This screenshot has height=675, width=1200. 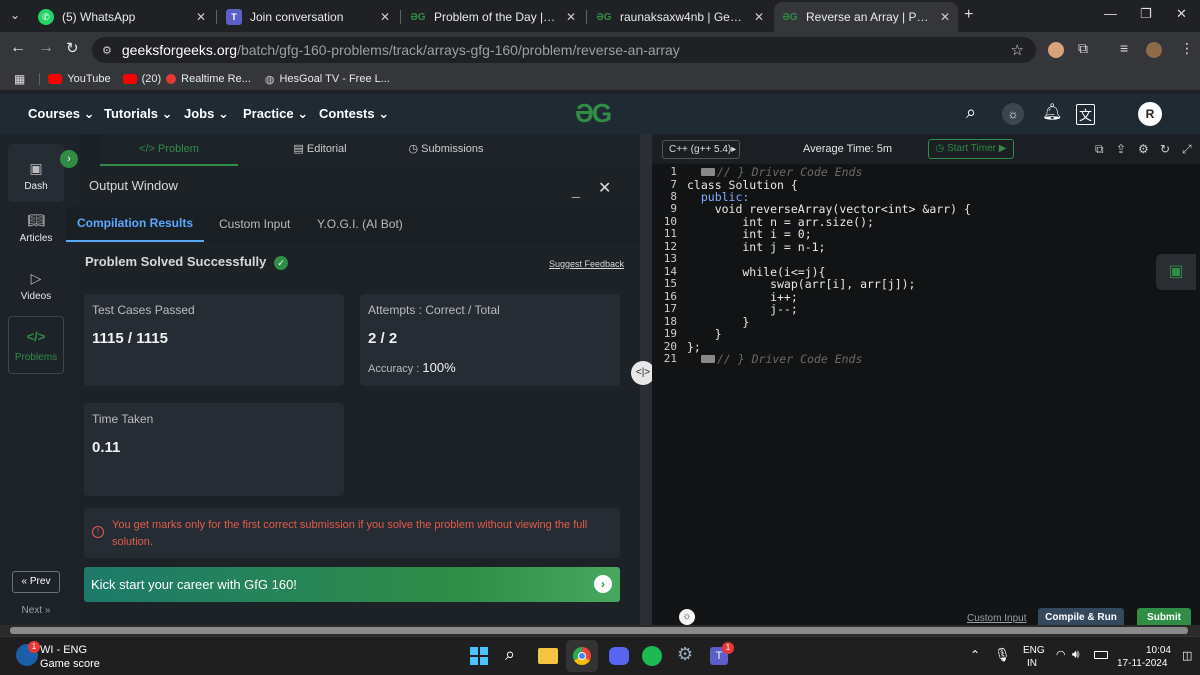 What do you see at coordinates (352, 584) in the screenshot?
I see `gfg160-banner: Kick start your career with GfG 160! ›` at bounding box center [352, 584].